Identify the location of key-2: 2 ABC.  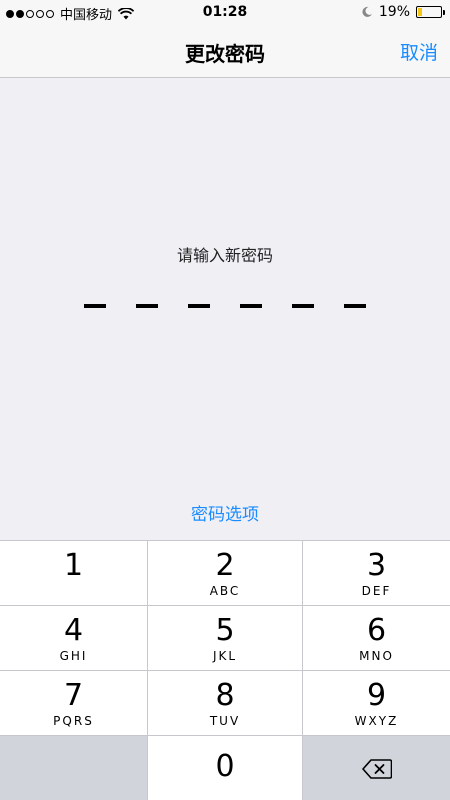
(225, 573).